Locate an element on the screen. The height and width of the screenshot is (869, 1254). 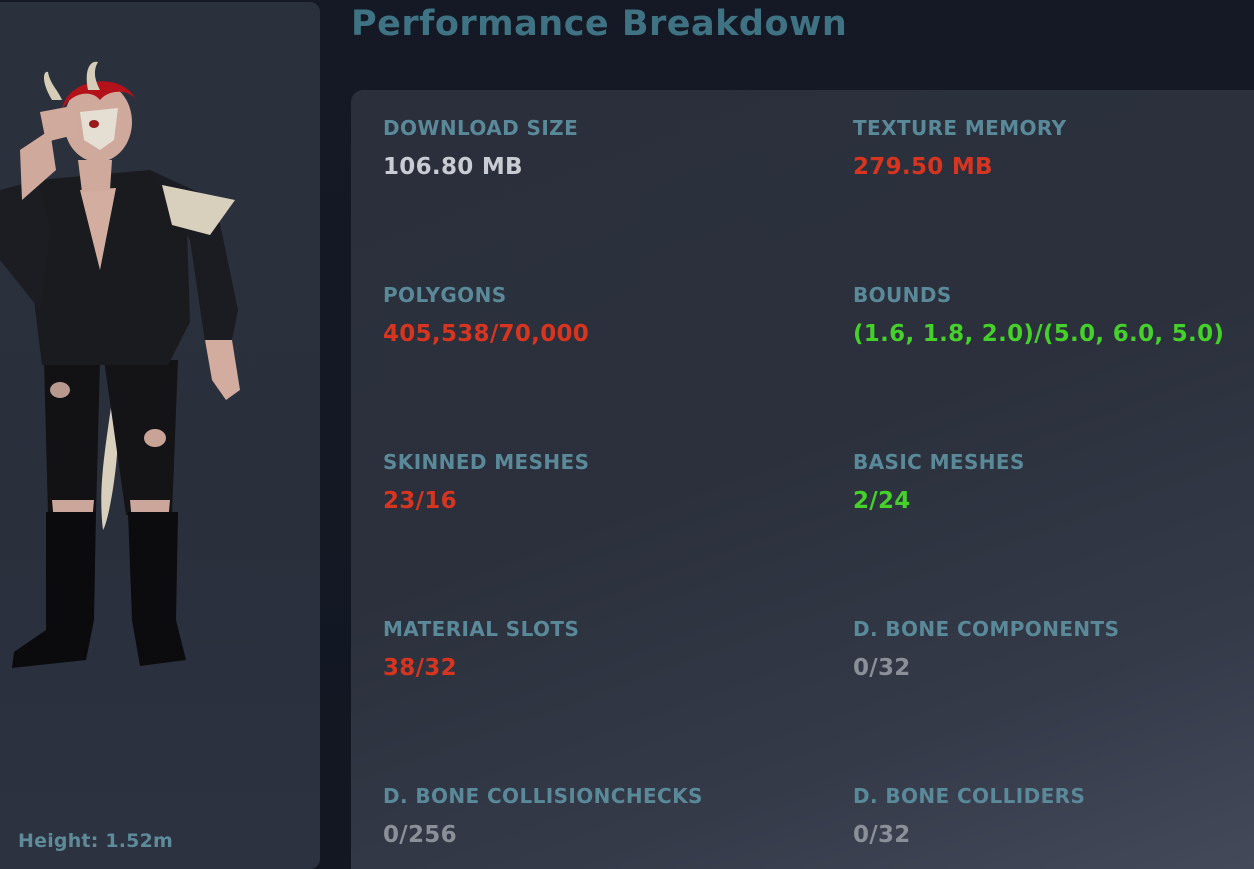
stat-label: BOUNDS is located at coordinates (902, 295).